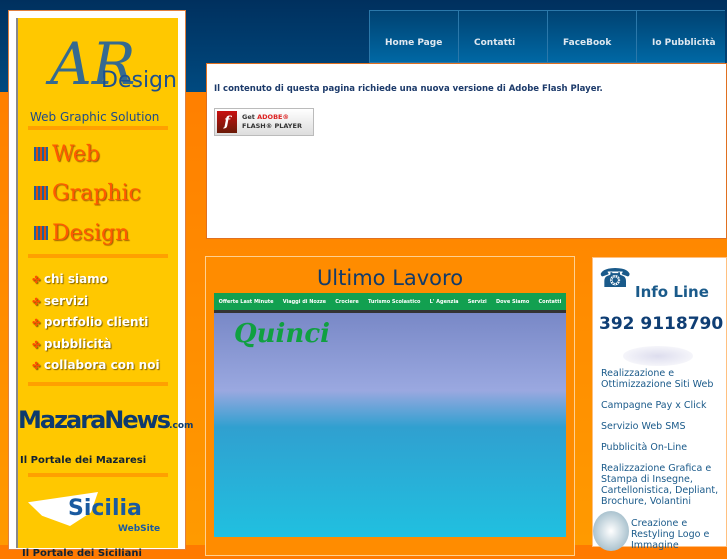 The width and height of the screenshot is (727, 559). Describe the element at coordinates (282, 334) in the screenshot. I see `quinci-brand: Quinci` at that location.